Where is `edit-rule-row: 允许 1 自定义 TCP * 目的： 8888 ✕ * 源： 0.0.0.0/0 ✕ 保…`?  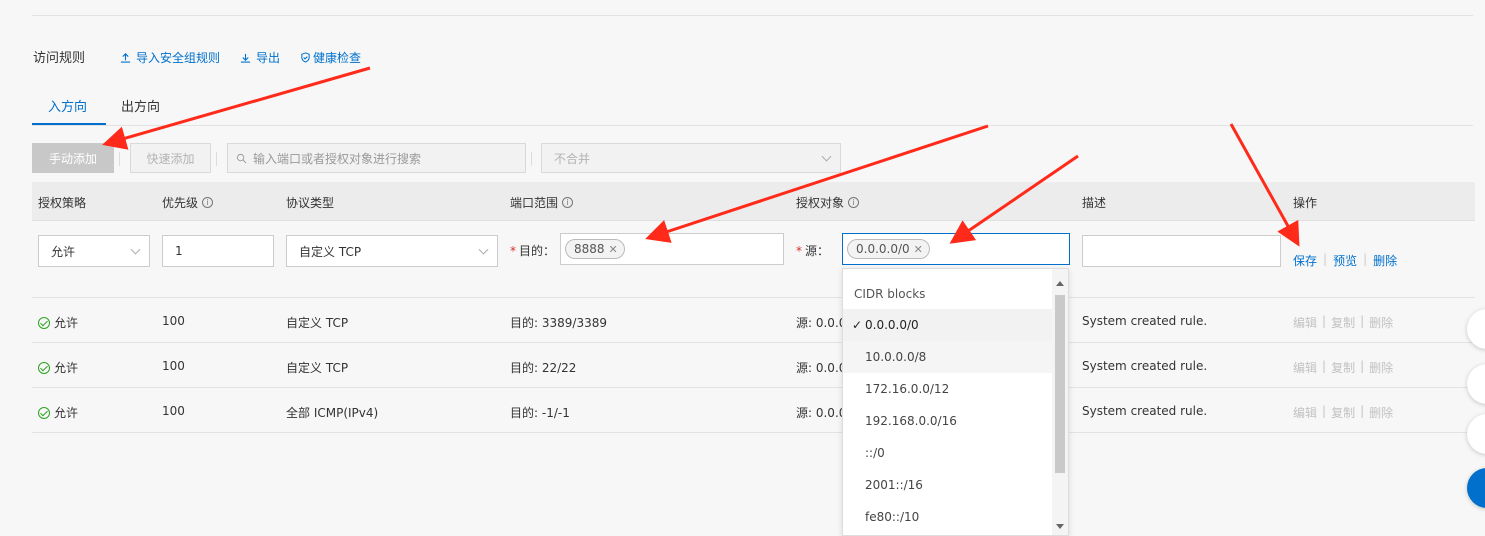 edit-rule-row: 允许 1 自定义 TCP * 目的： 8888 ✕ * 源： 0.0.0.0/0 ✕ 保… is located at coordinates (753, 259).